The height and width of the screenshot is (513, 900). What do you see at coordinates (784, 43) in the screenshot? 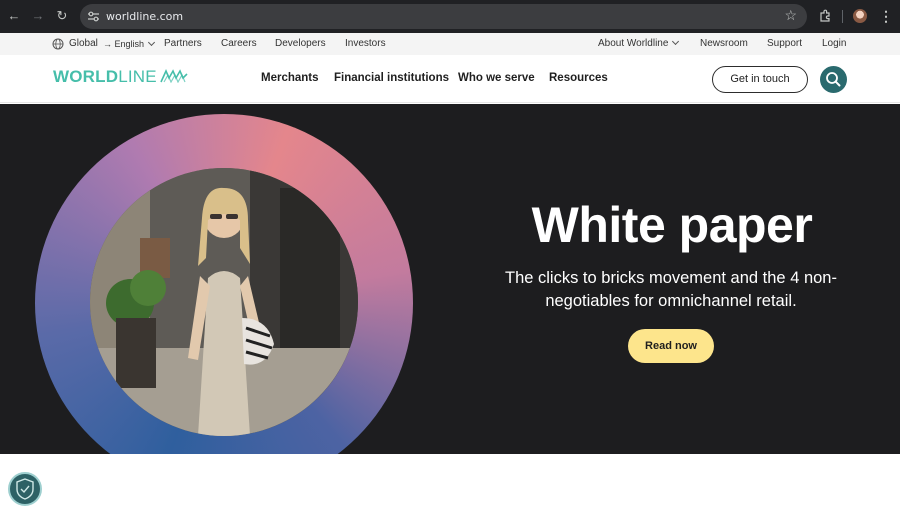
I see `utility-link-support: Support` at bounding box center [784, 43].